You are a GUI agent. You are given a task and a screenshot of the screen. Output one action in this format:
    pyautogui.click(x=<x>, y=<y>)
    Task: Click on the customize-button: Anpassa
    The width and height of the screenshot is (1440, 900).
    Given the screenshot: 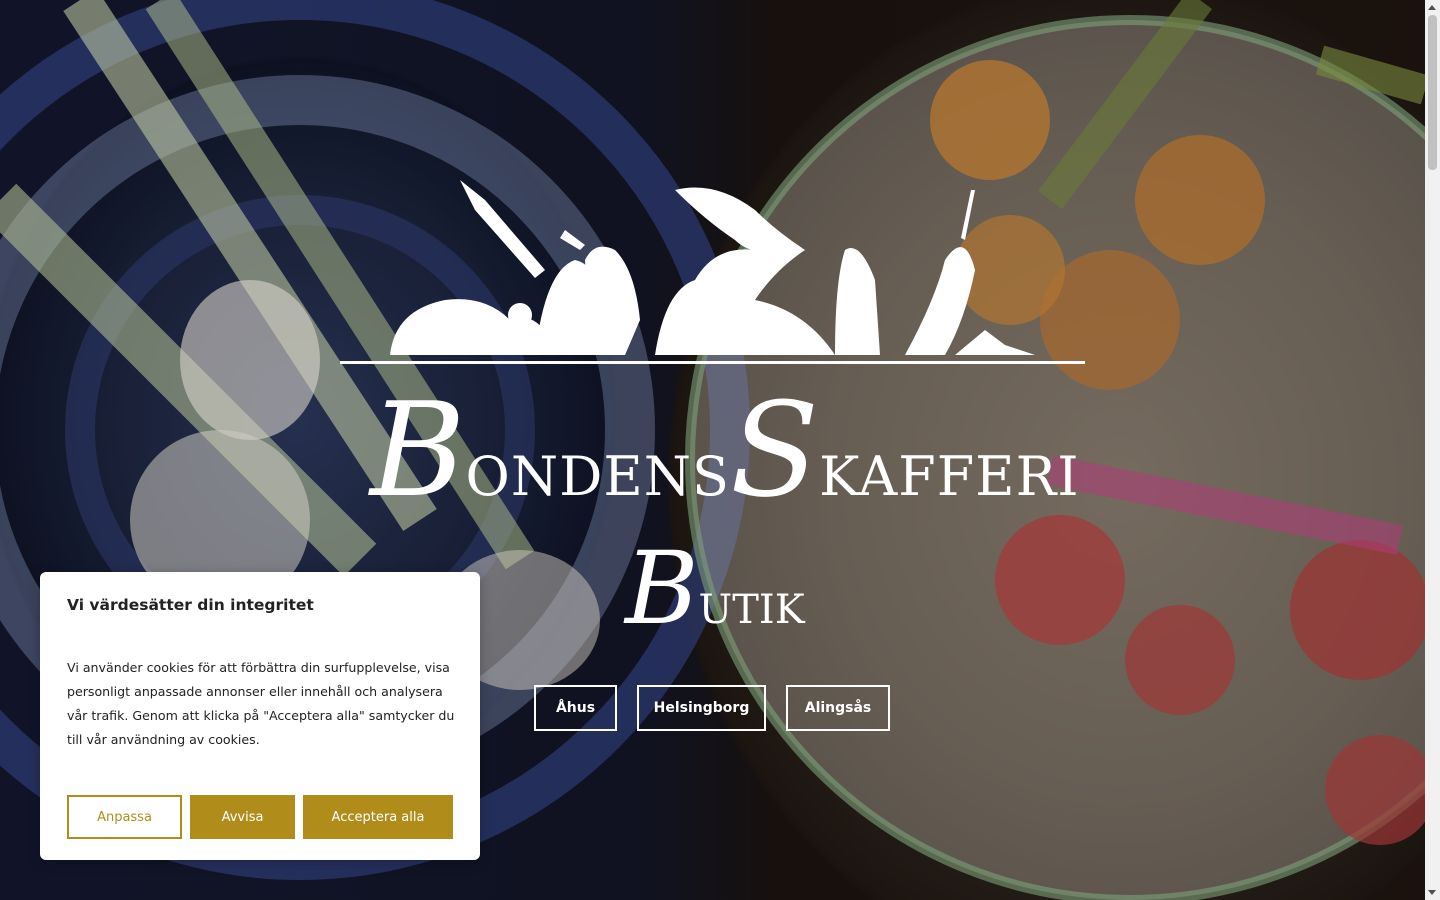 What is the action you would take?
    pyautogui.click(x=124, y=817)
    